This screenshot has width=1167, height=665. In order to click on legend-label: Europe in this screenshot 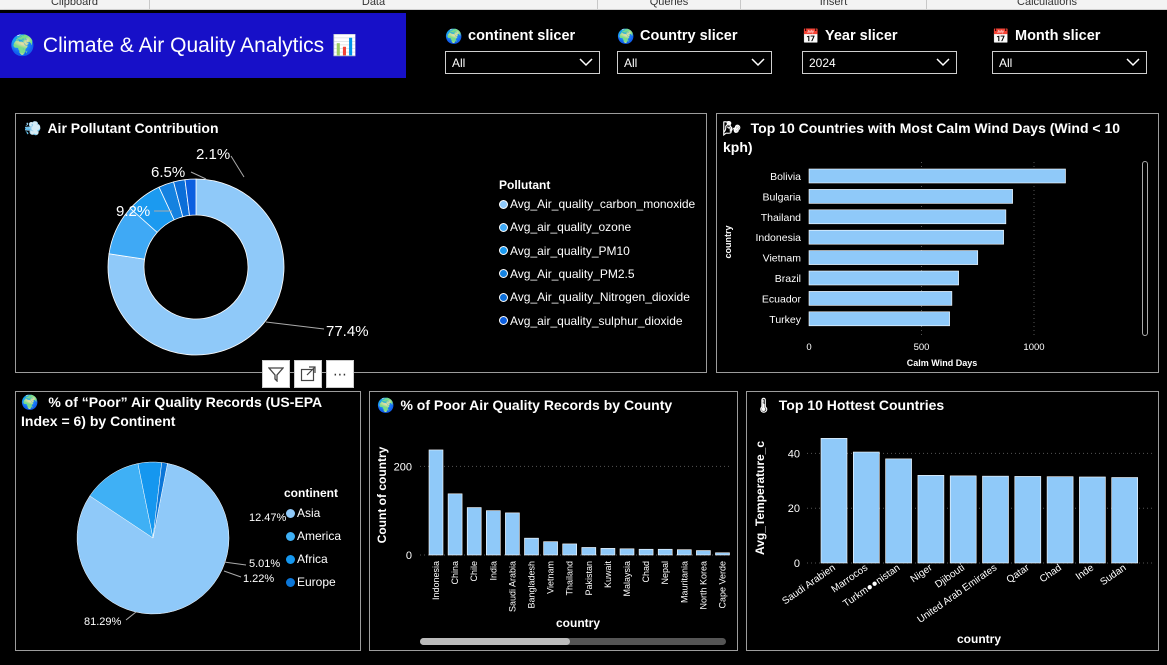, I will do `click(316, 582)`.